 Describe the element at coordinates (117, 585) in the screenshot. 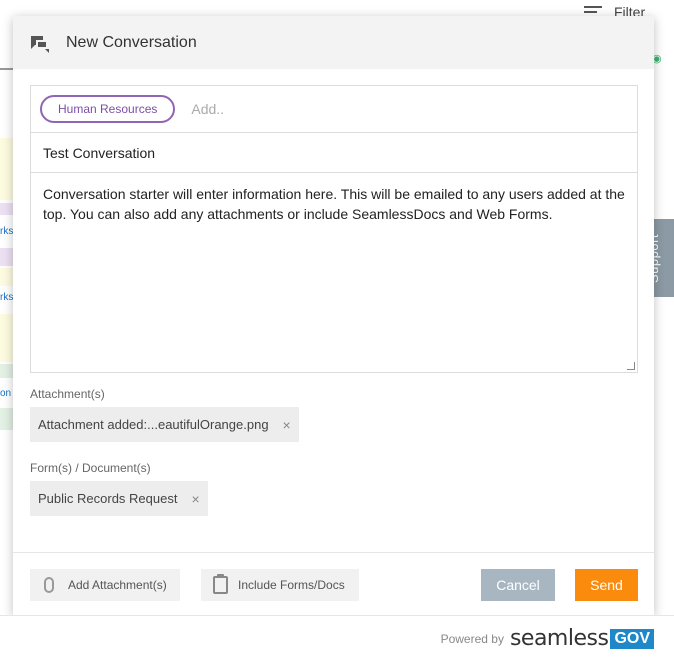

I see `add-attachment-label: Add Attachment(s)` at that location.